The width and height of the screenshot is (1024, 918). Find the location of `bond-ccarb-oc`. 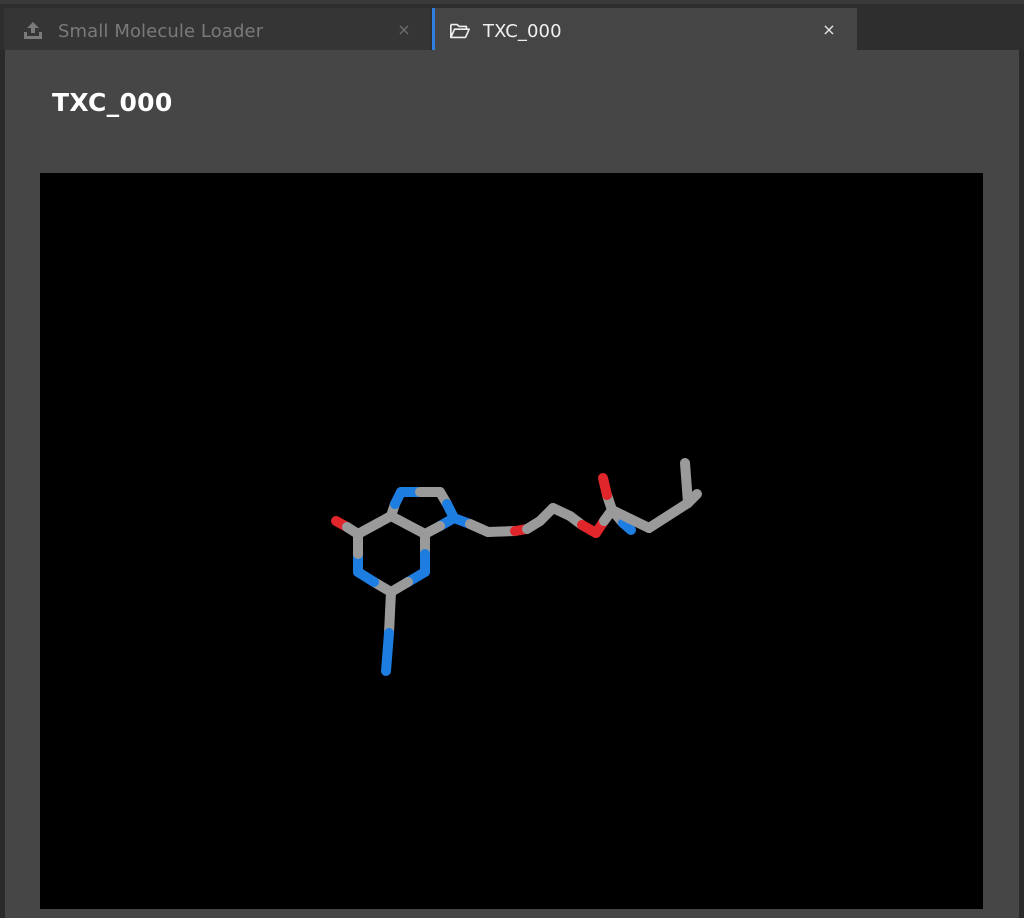

bond-ccarb-oc is located at coordinates (605, 486).